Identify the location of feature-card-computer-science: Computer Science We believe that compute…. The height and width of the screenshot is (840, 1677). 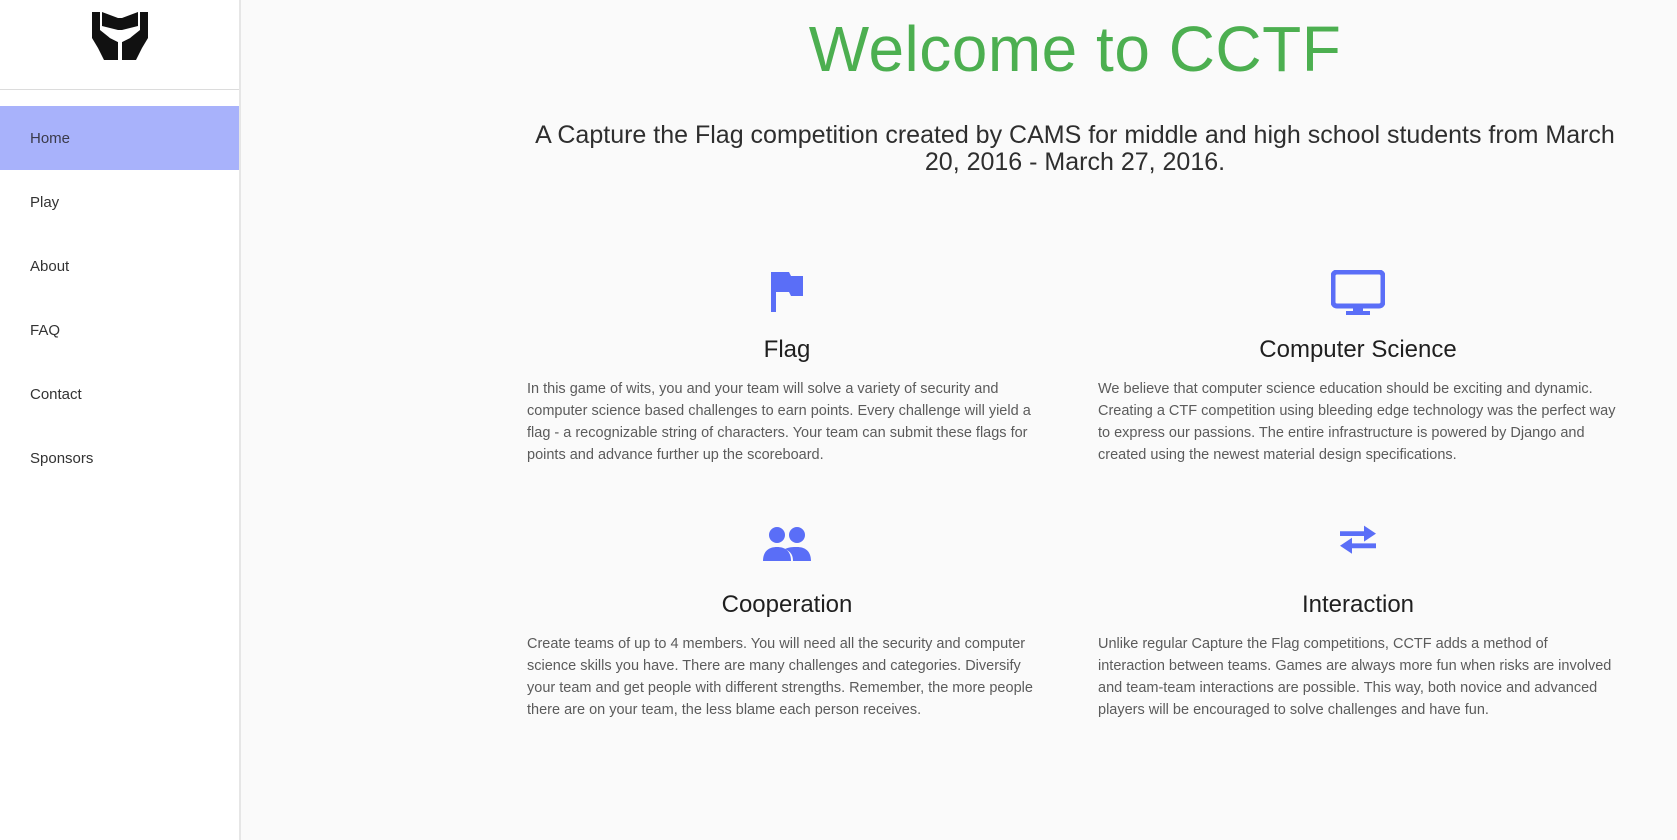
(1358, 368).